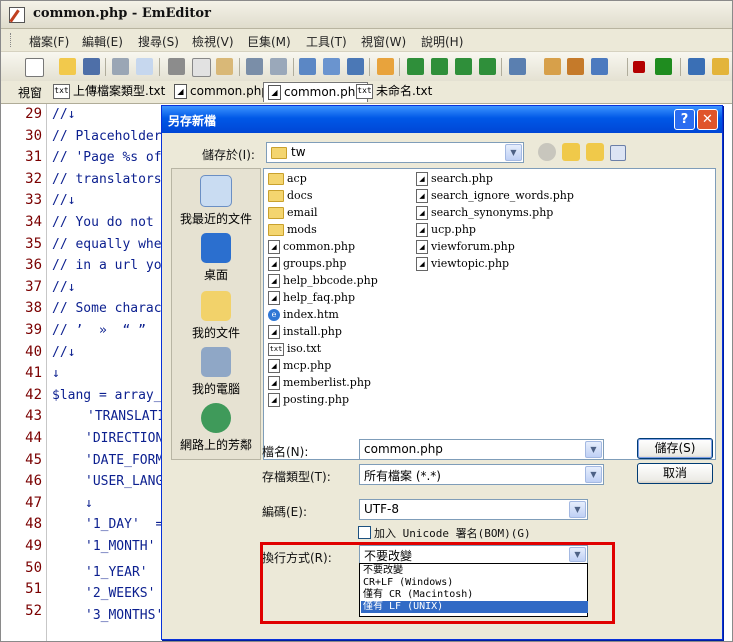  What do you see at coordinates (216, 258) in the screenshot?
I see `place-desktop: 桌面` at bounding box center [216, 258].